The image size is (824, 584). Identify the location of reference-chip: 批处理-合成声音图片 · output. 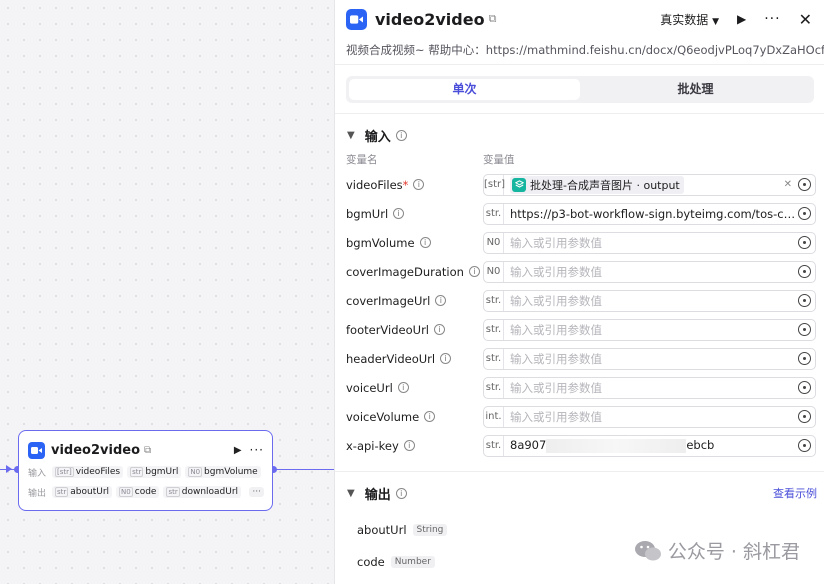
(597, 184).